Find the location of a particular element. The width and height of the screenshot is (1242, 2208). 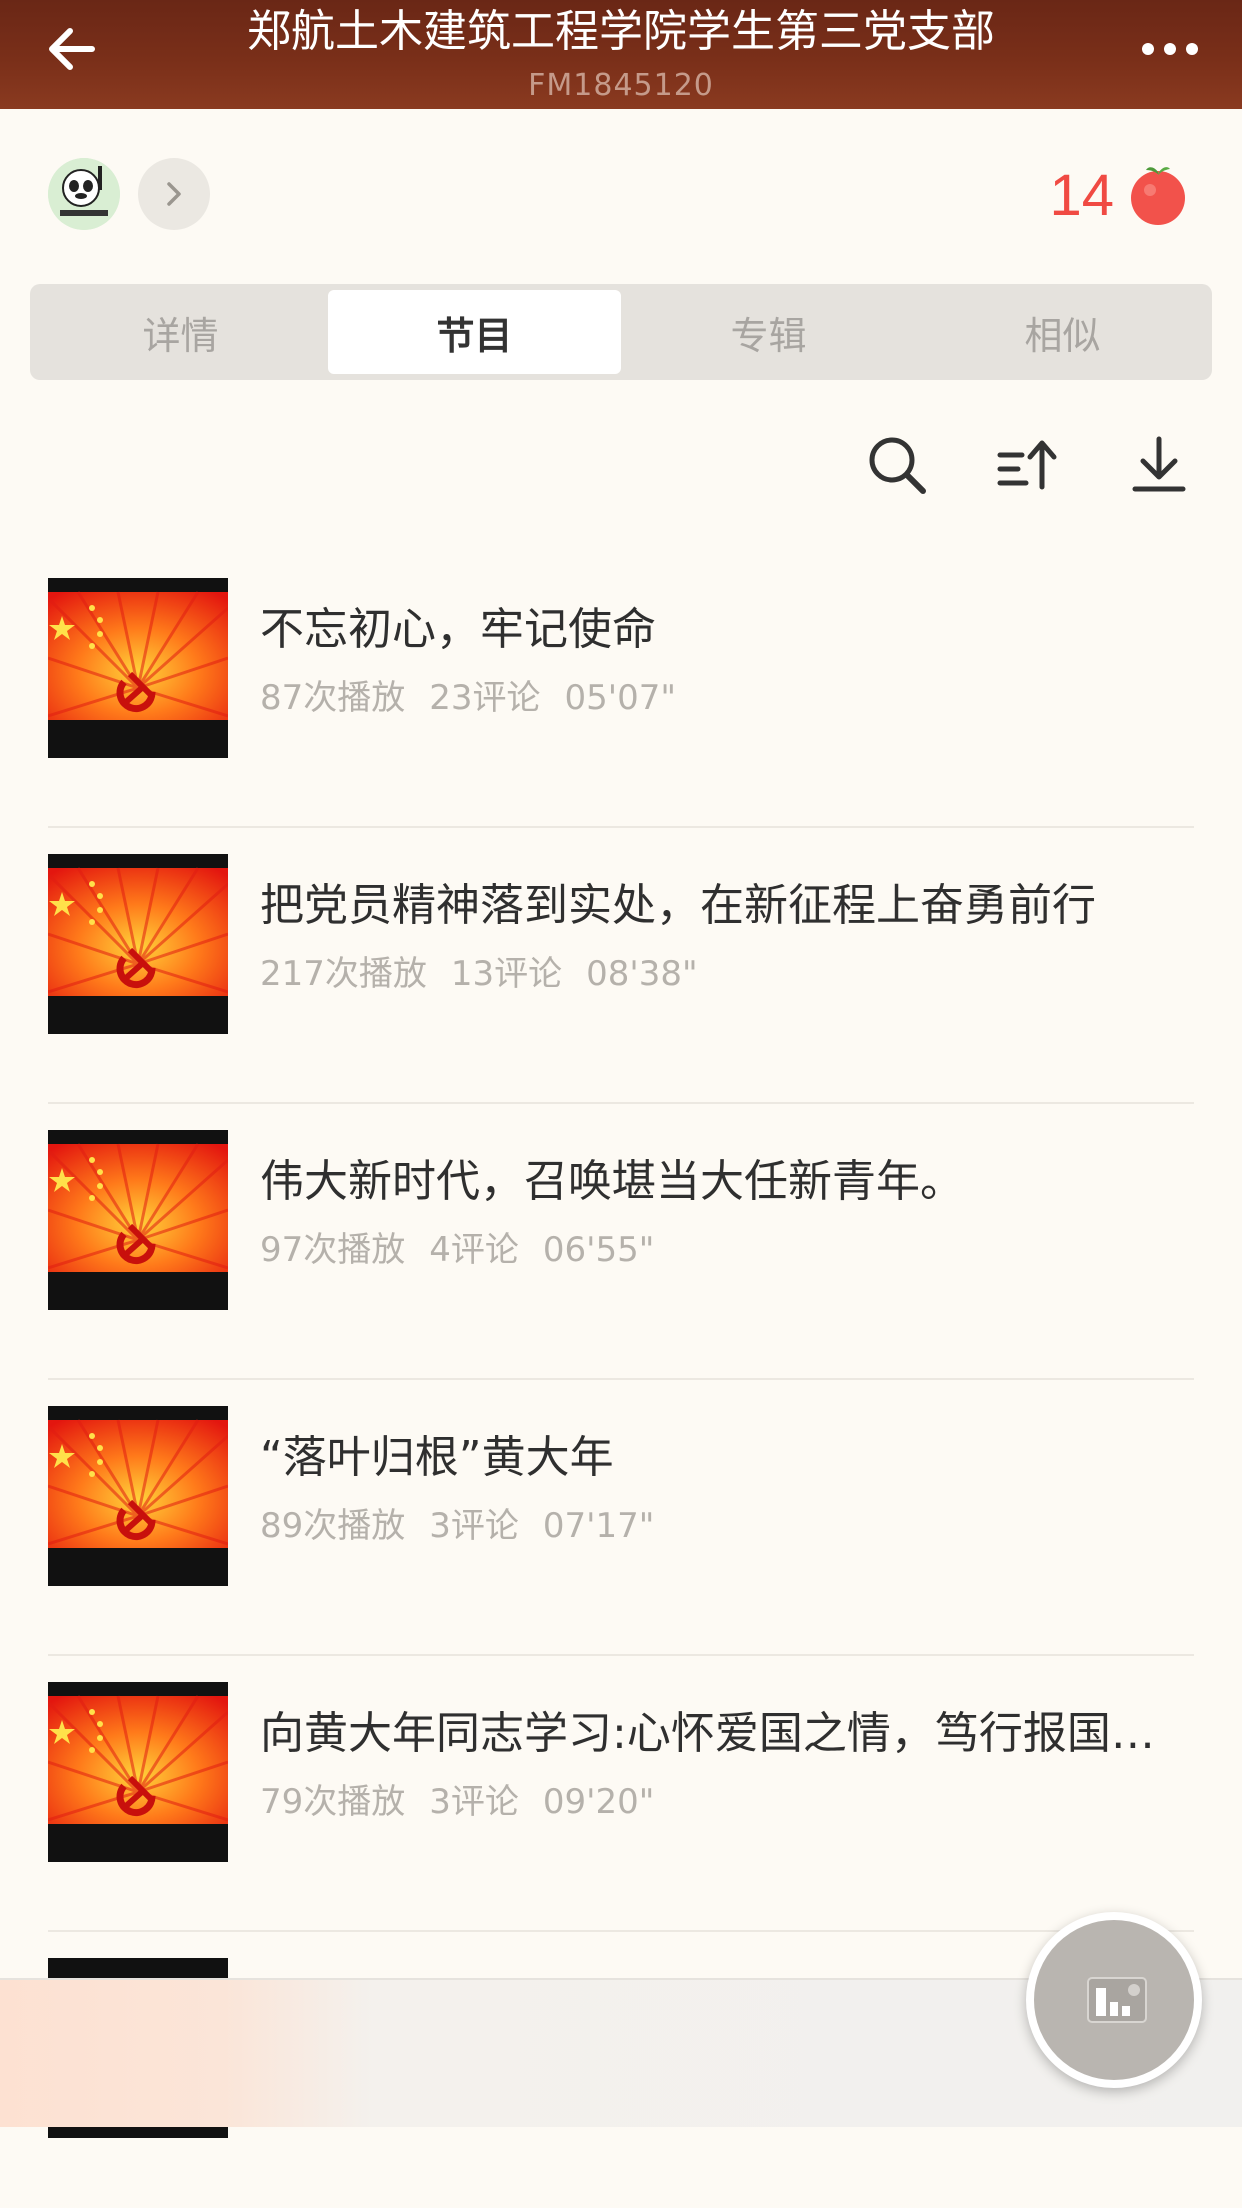

play-count: 79次播放 is located at coordinates (333, 1802).